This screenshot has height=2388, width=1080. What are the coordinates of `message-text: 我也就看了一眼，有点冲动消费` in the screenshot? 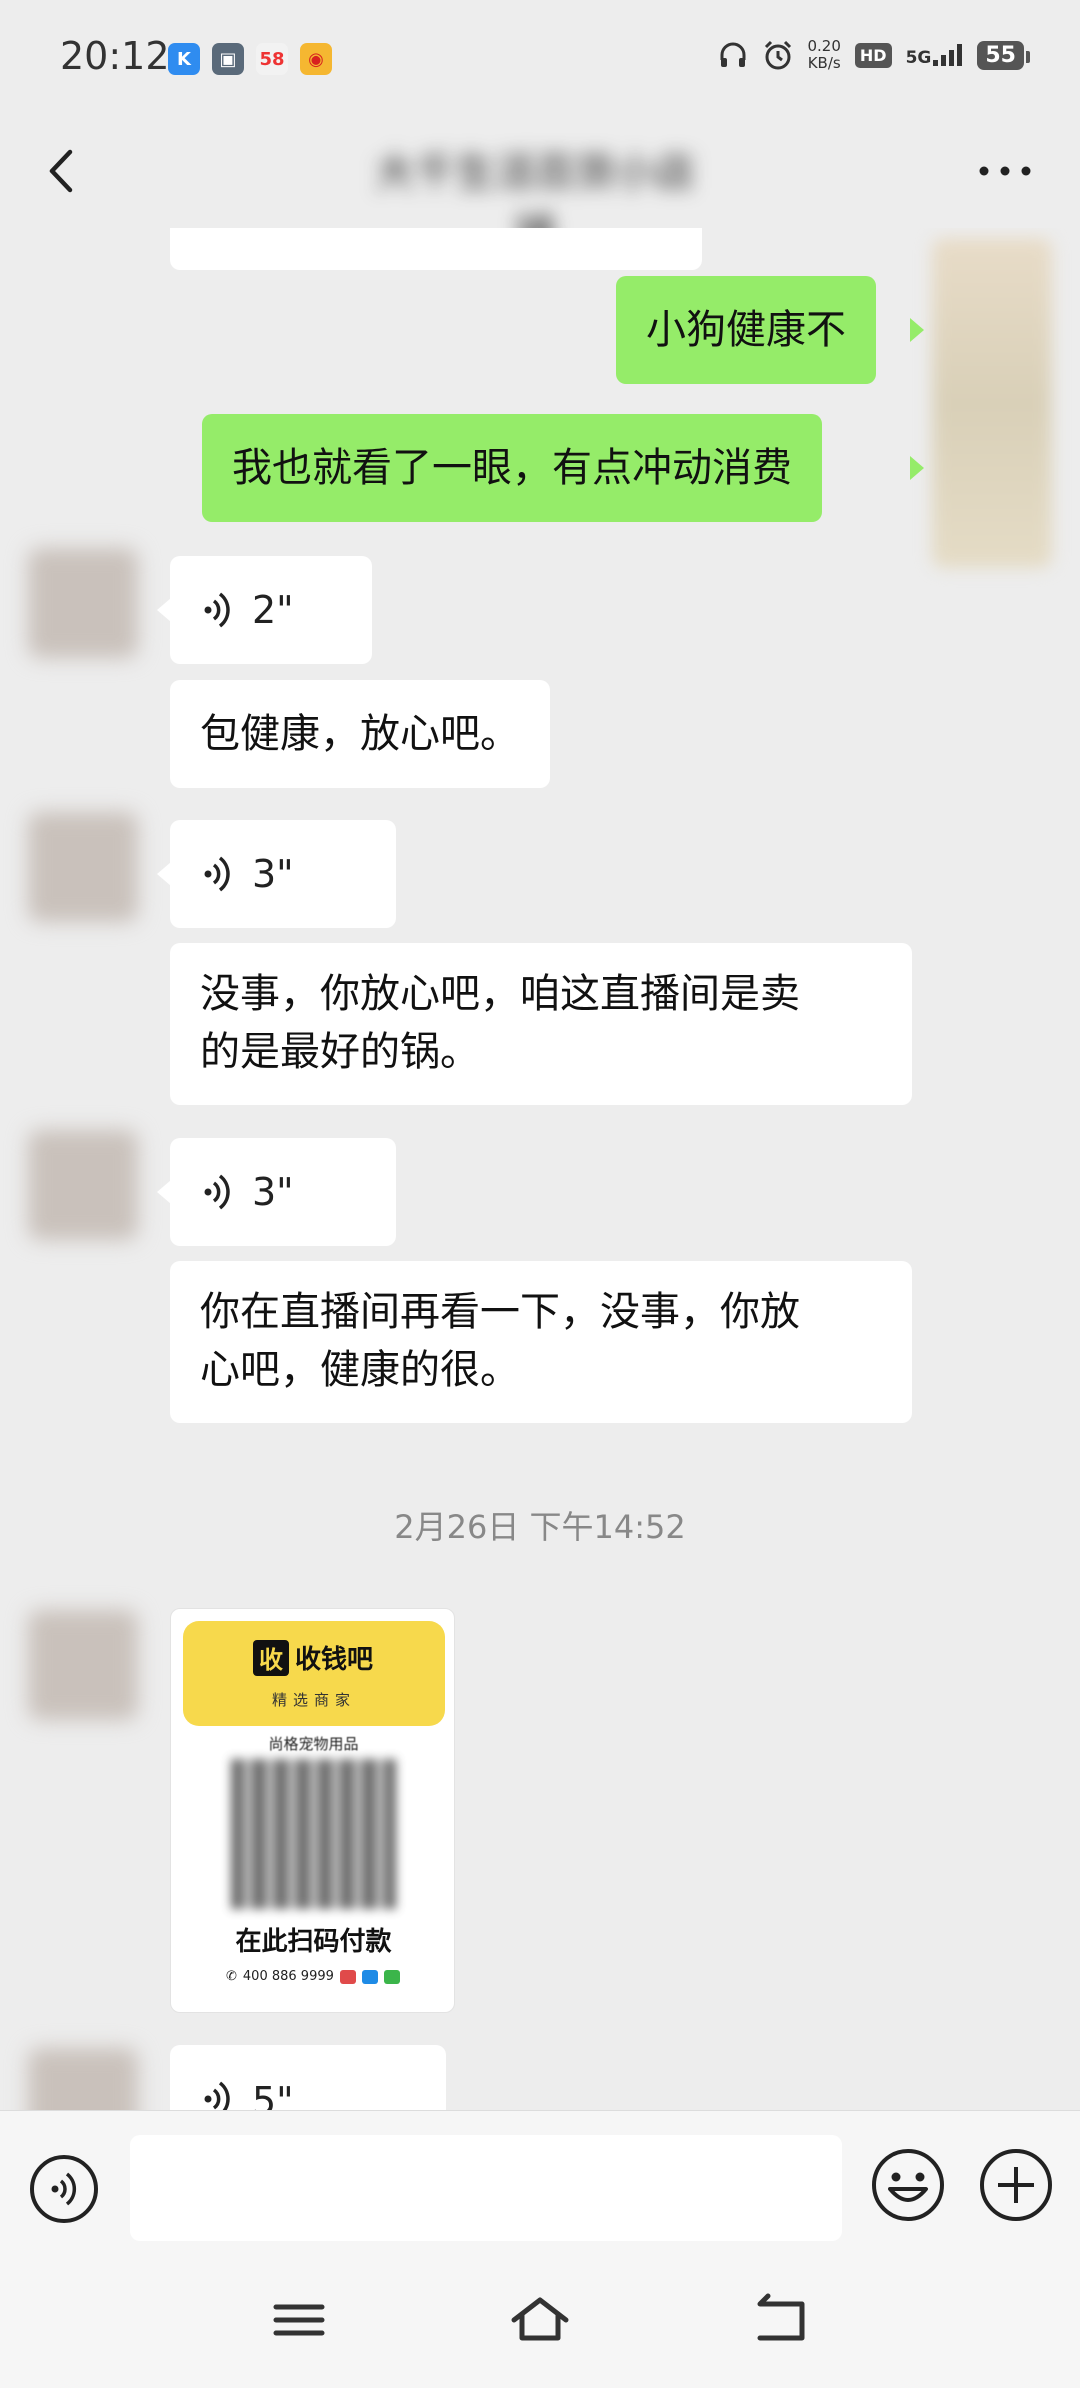 It's located at (512, 468).